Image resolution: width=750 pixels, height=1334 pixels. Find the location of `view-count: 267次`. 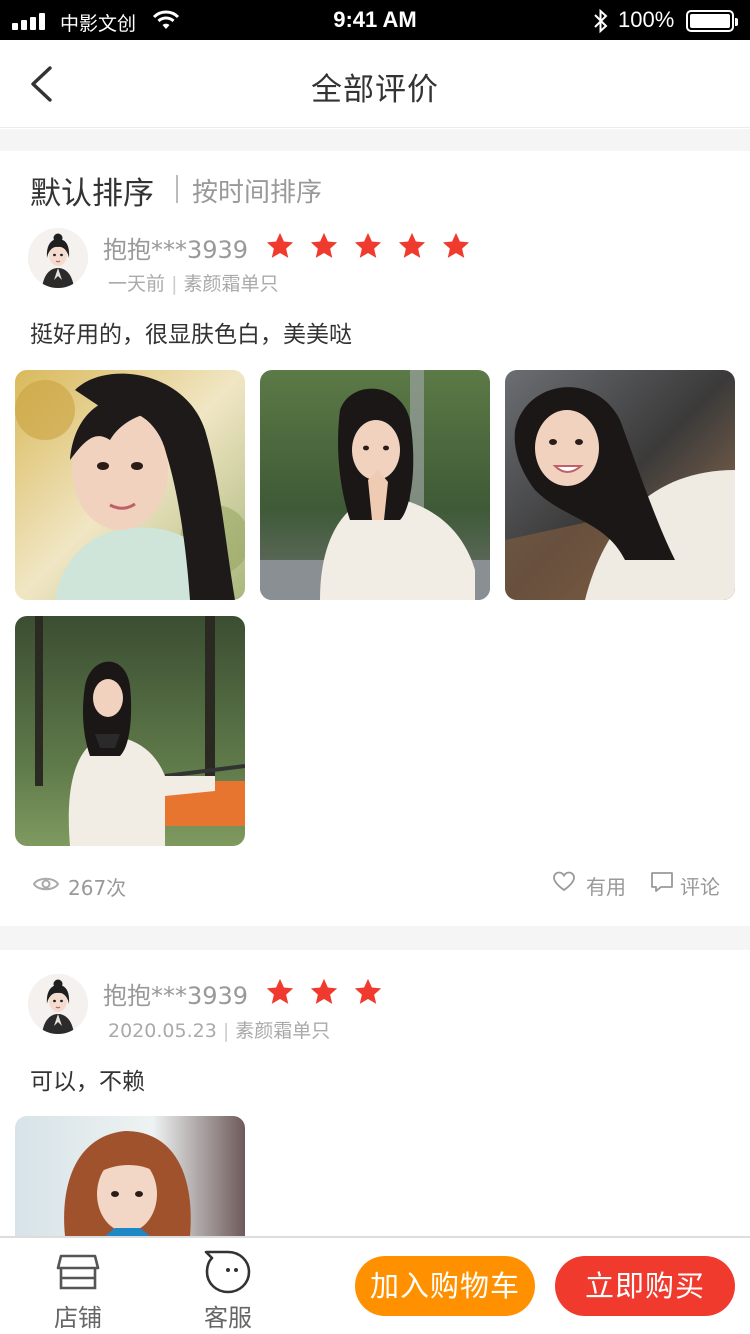

view-count: 267次 is located at coordinates (97, 888).